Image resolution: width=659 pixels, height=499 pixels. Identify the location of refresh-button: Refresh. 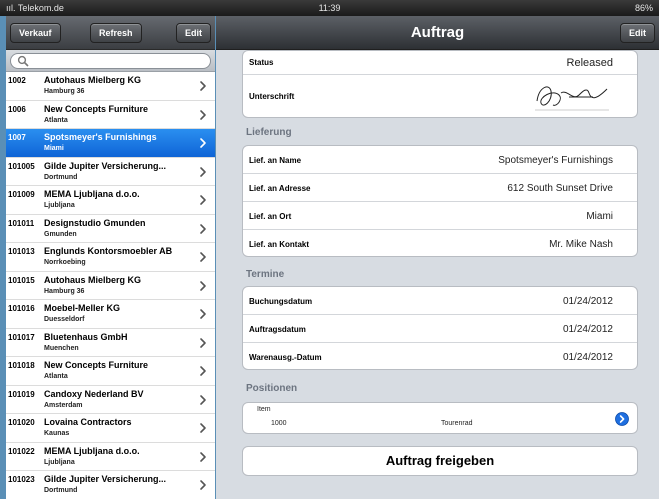
(116, 33).